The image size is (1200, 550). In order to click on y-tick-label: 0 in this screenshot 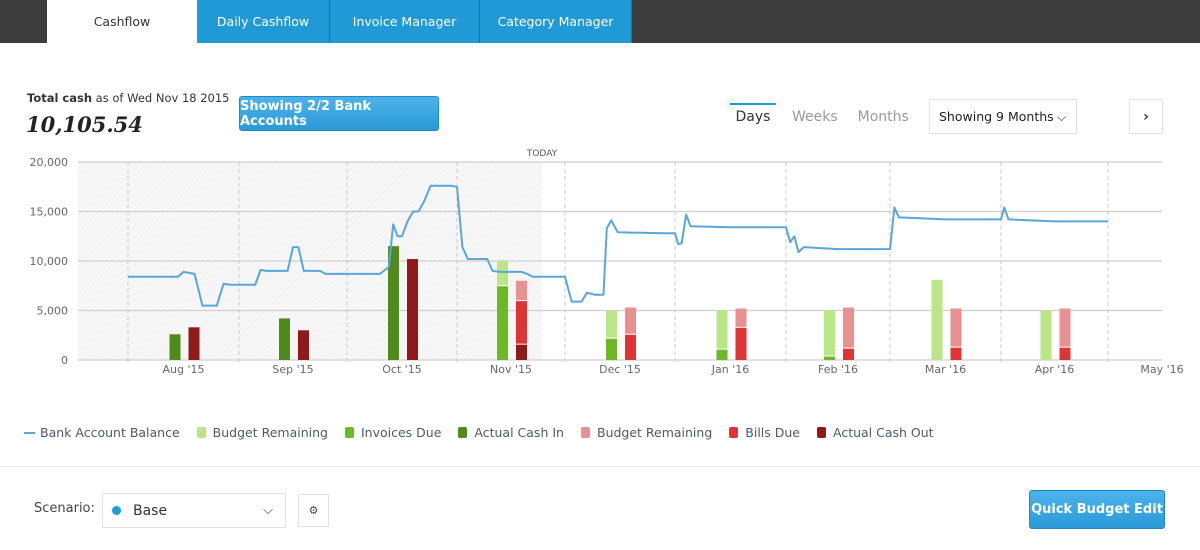, I will do `click(64, 360)`.